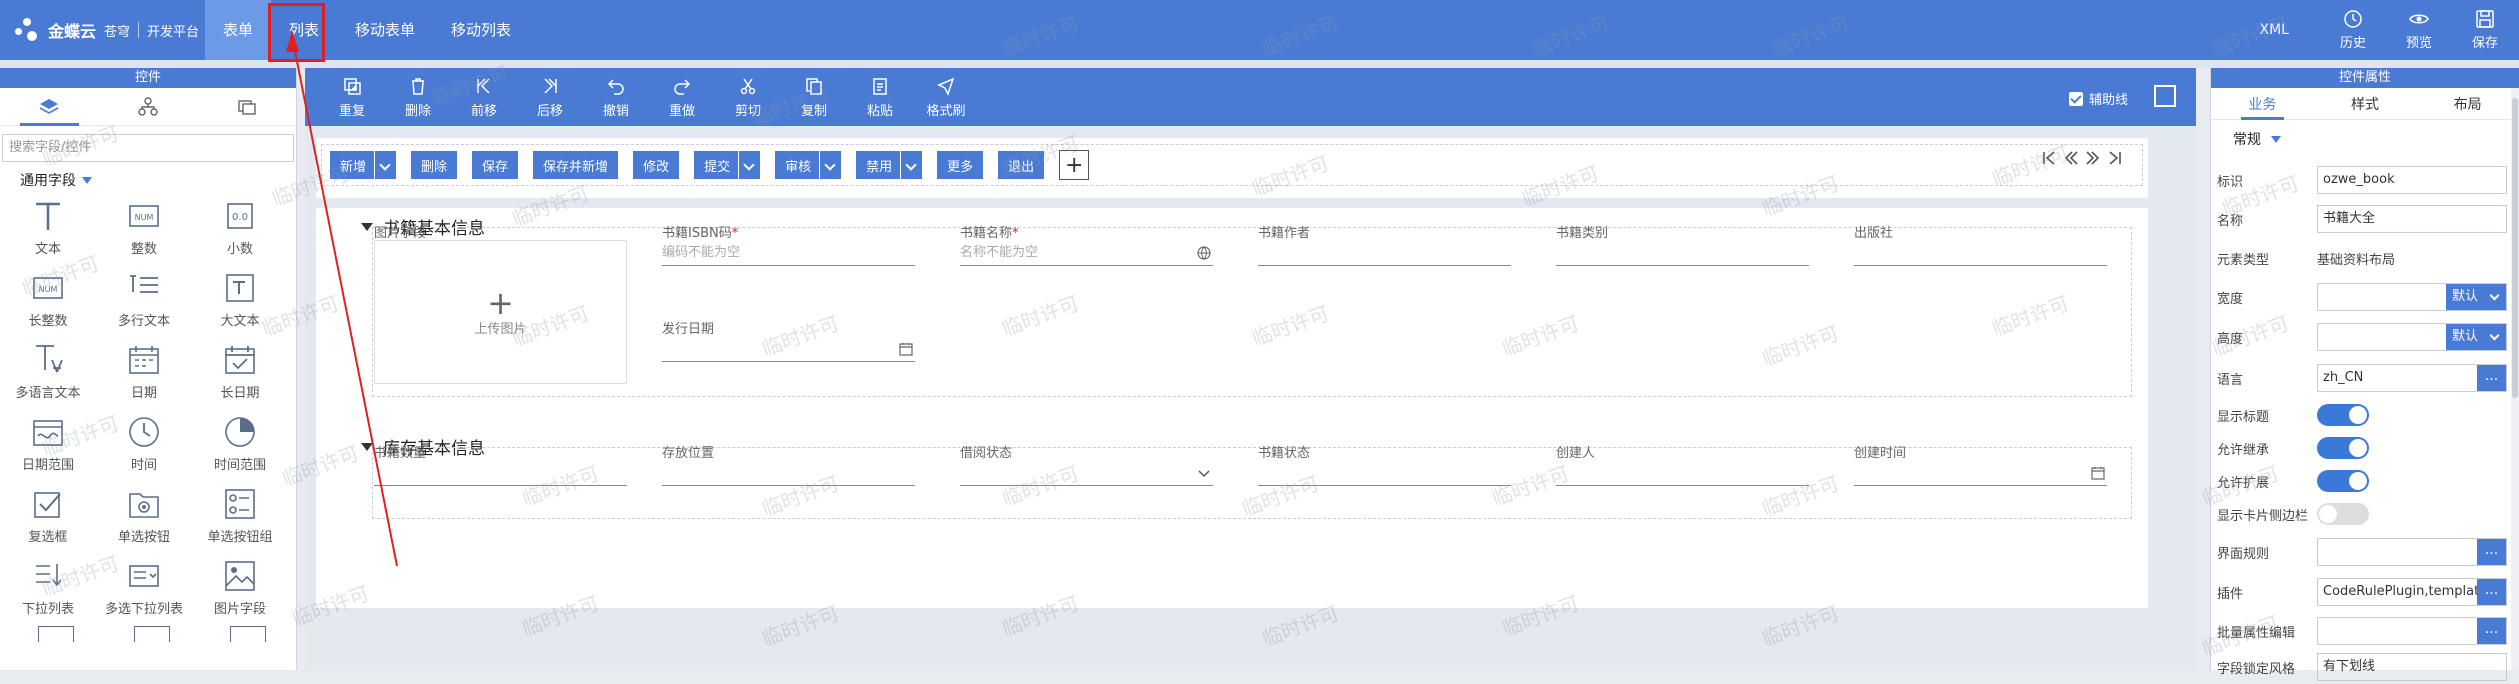 This screenshot has width=2519, height=684. I want to click on undo-button: 撤销, so click(616, 97).